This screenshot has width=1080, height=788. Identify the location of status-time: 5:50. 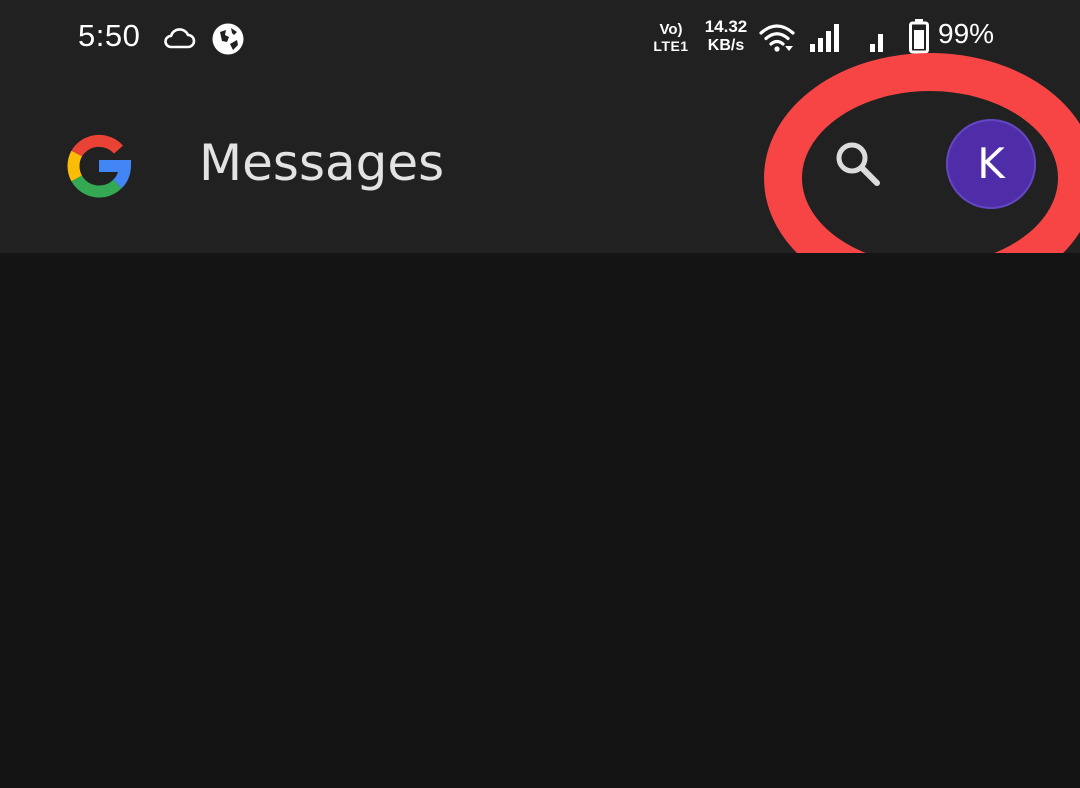
(109, 35).